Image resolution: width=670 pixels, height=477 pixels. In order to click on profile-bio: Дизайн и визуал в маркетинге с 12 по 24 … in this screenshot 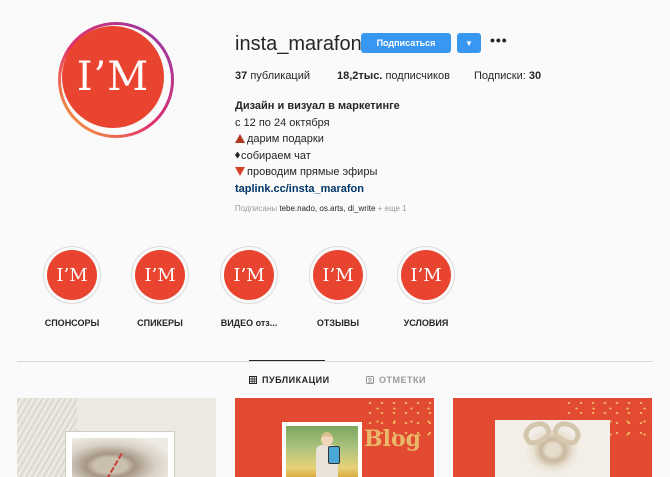, I will do `click(317, 147)`.